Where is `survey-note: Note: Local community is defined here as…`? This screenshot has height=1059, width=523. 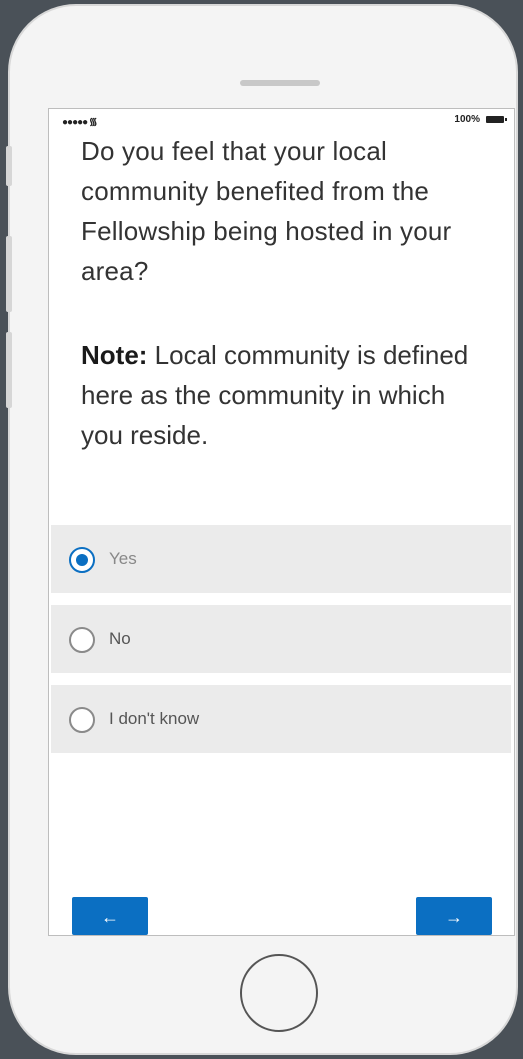 survey-note: Note: Local community is defined here as… is located at coordinates (281, 395).